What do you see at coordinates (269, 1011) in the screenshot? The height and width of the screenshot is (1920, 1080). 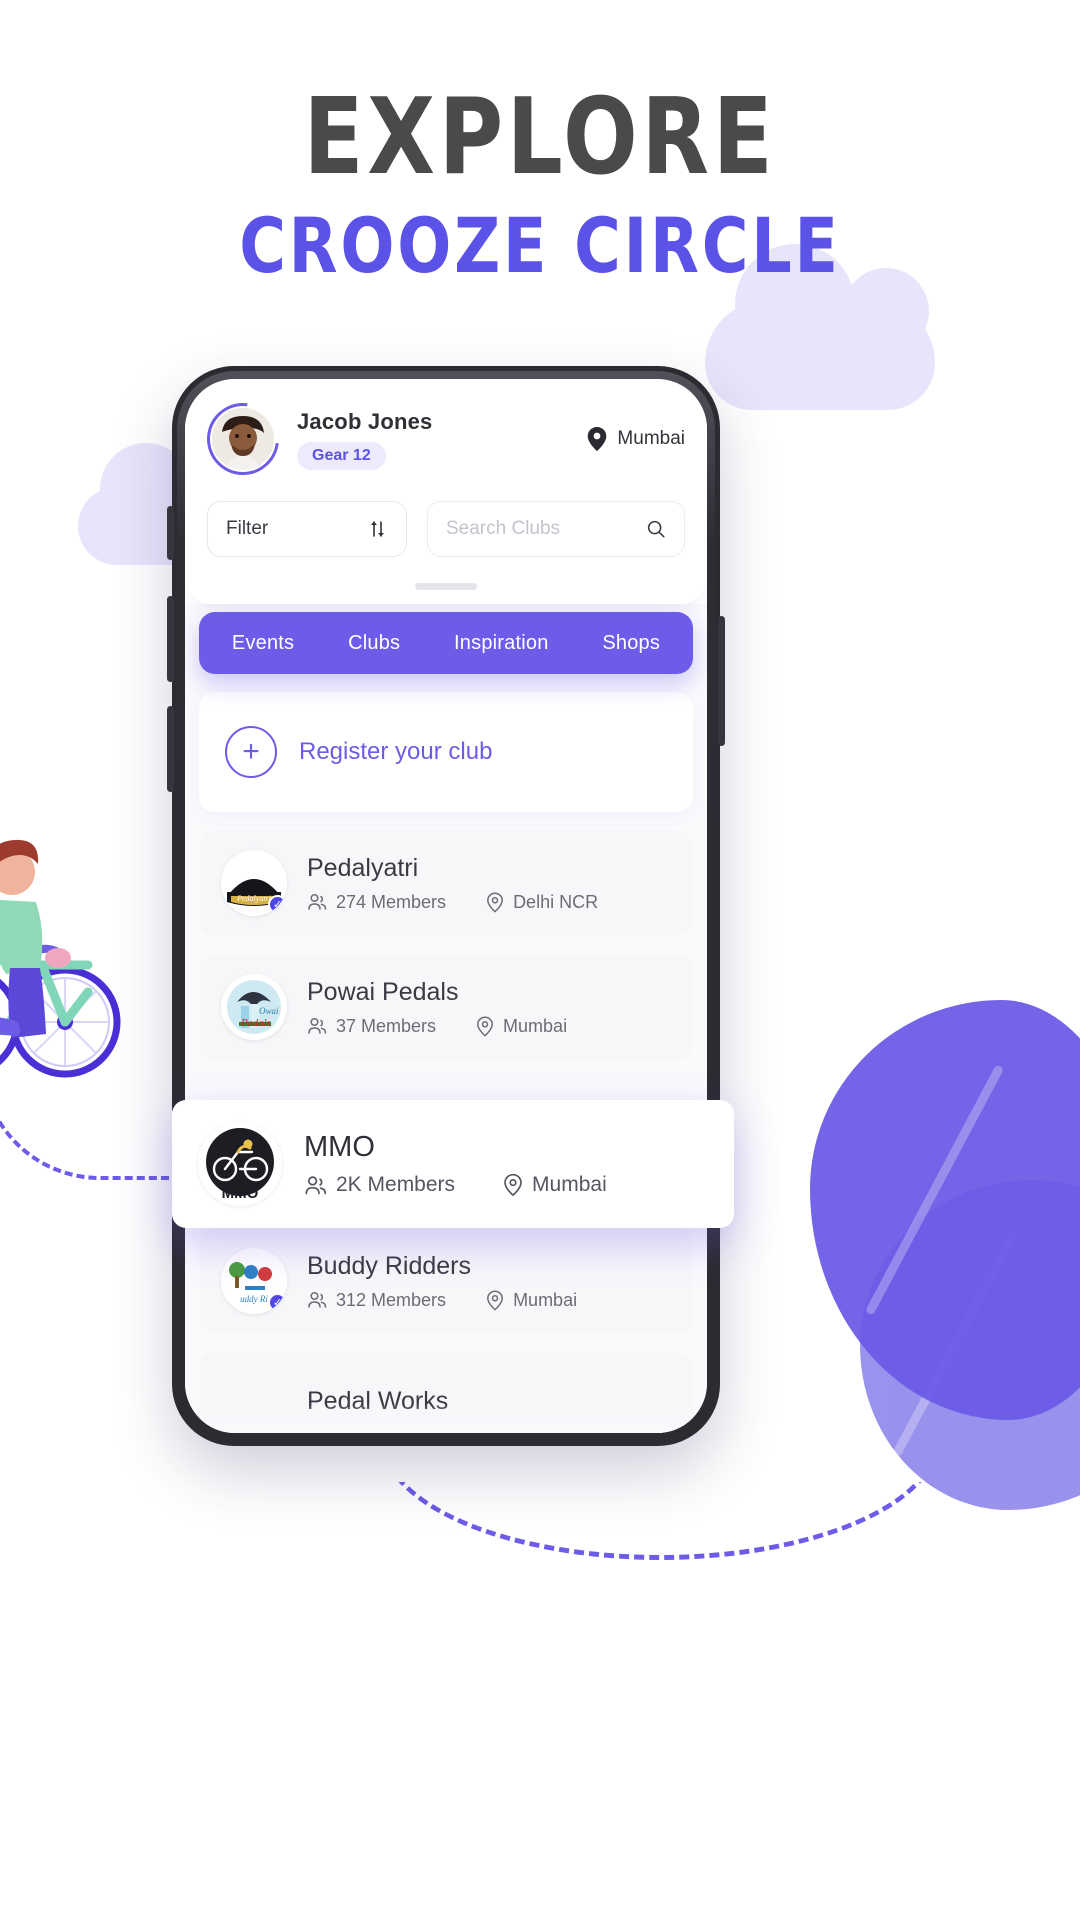 I see `svg-text: Owai` at bounding box center [269, 1011].